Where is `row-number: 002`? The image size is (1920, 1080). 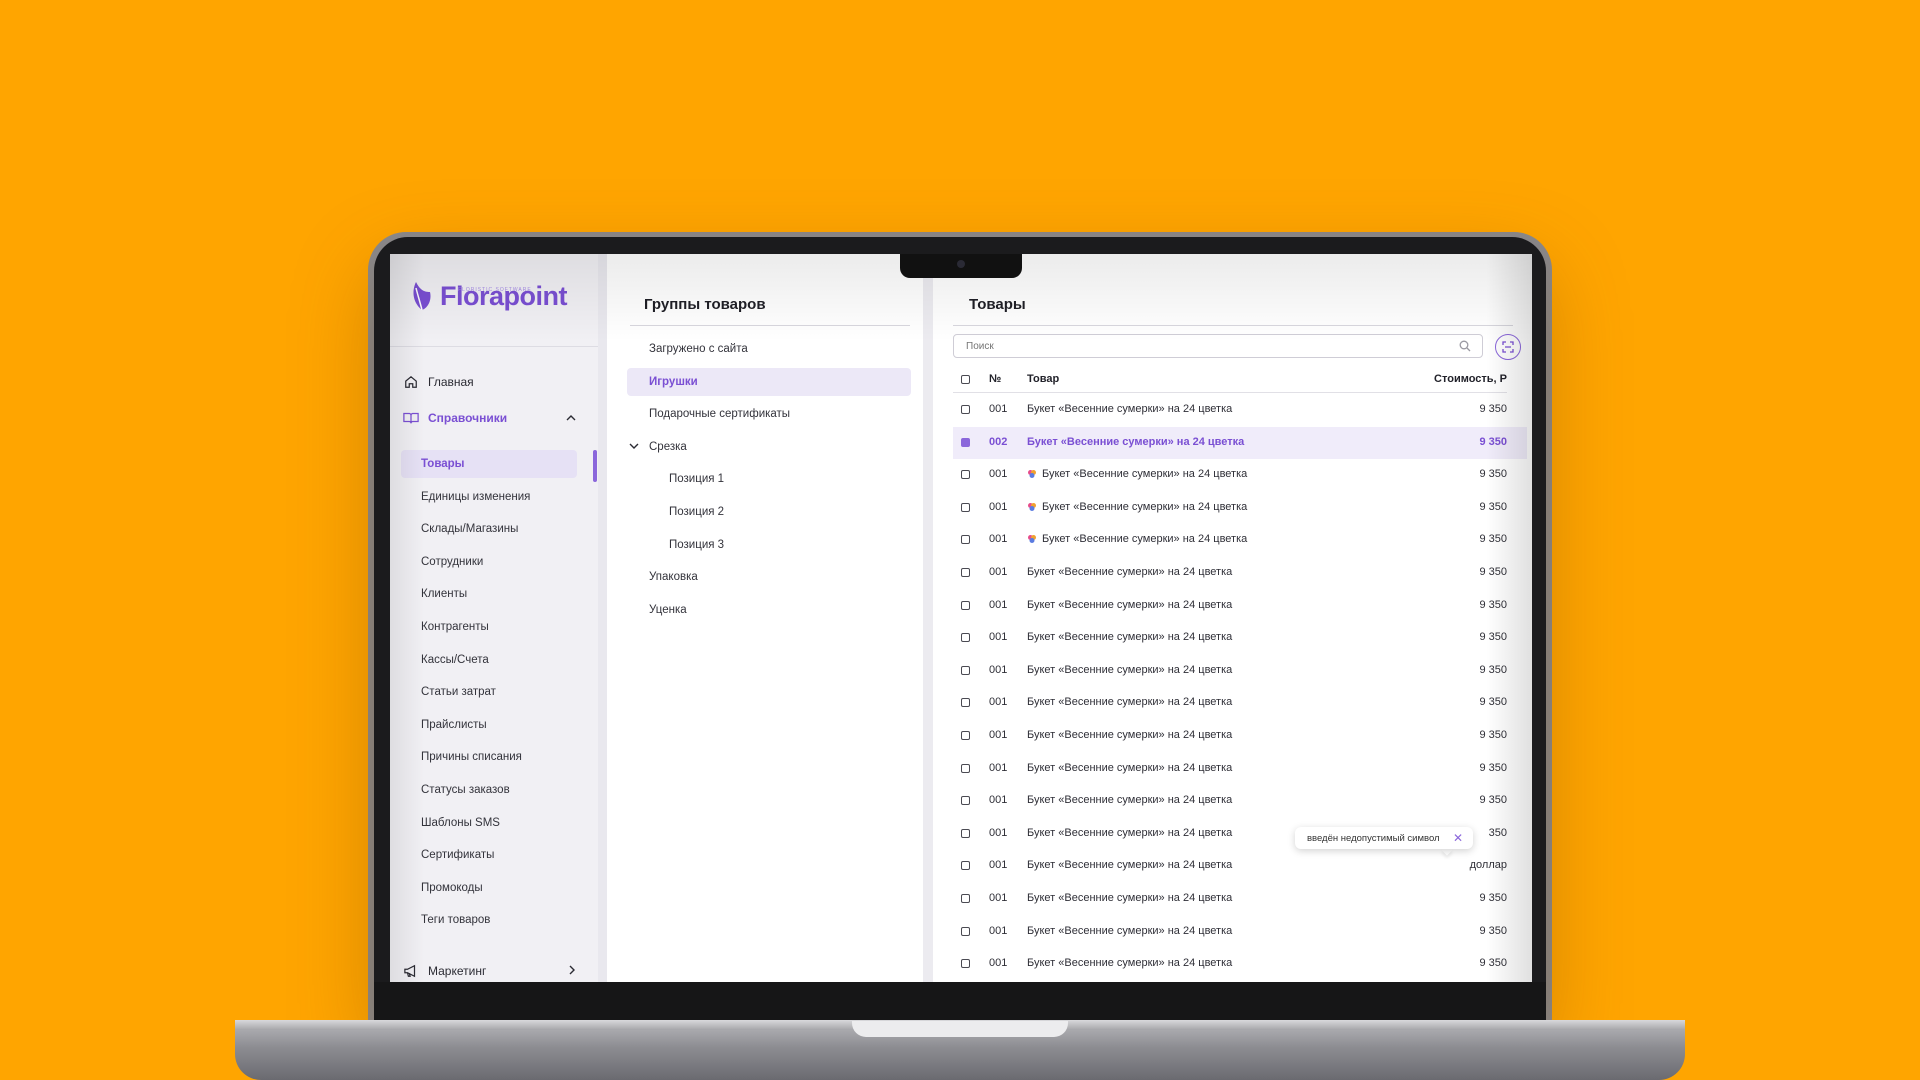
row-number: 002 is located at coordinates (998, 441).